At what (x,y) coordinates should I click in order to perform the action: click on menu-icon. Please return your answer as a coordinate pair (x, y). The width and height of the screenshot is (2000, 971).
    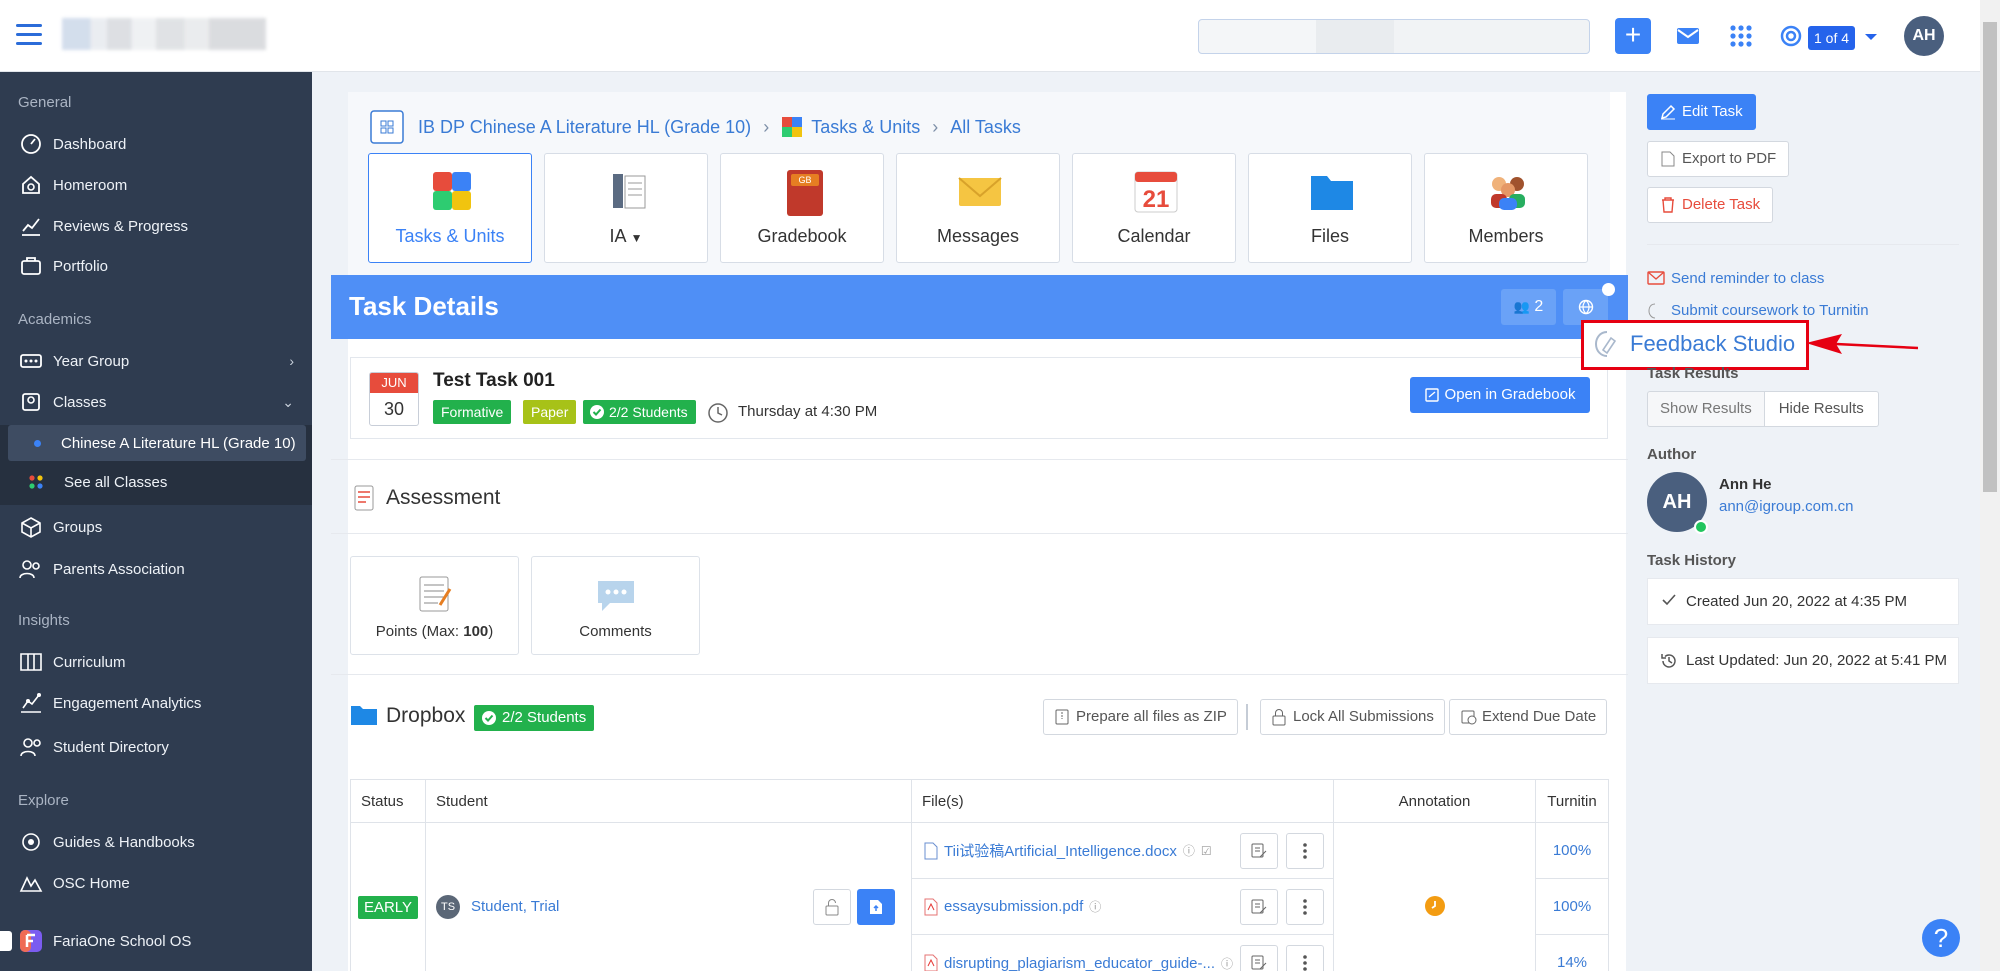
    Looking at the image, I should click on (29, 35).